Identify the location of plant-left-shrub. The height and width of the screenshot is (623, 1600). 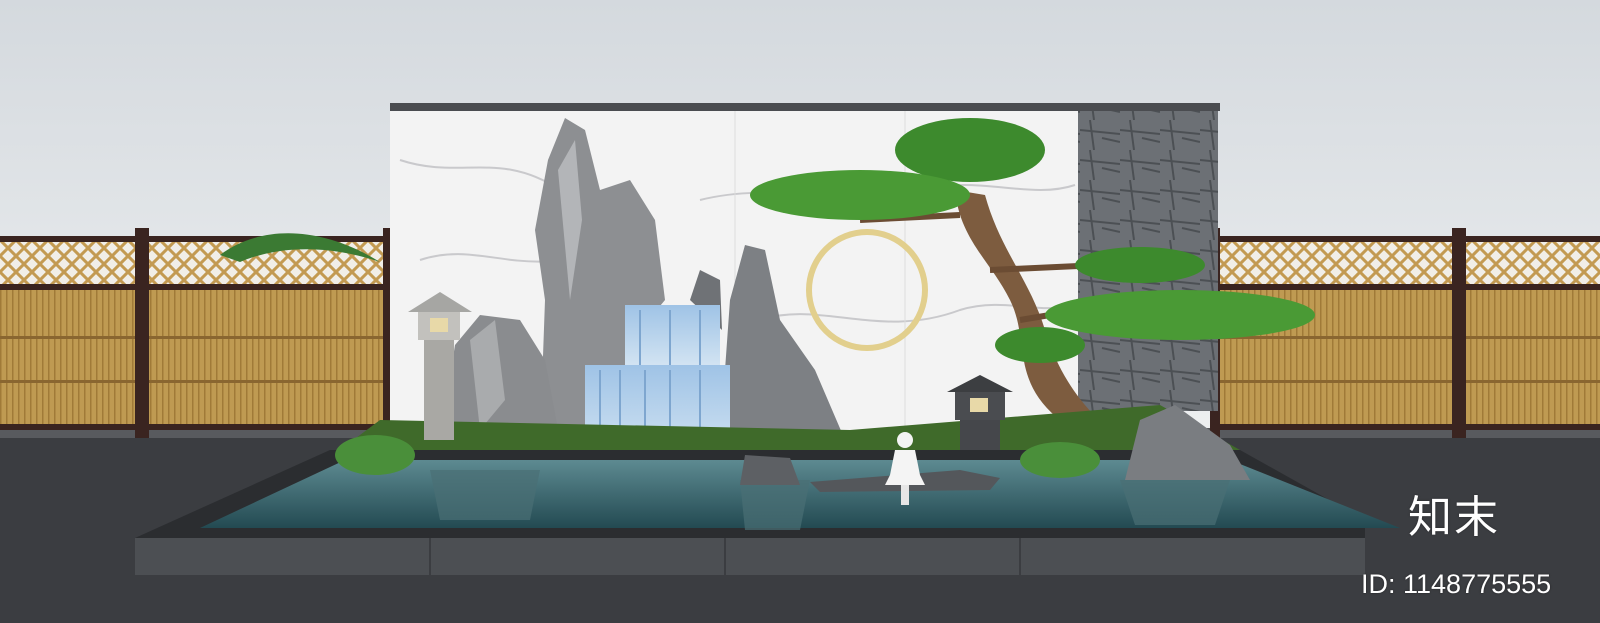
(375, 455).